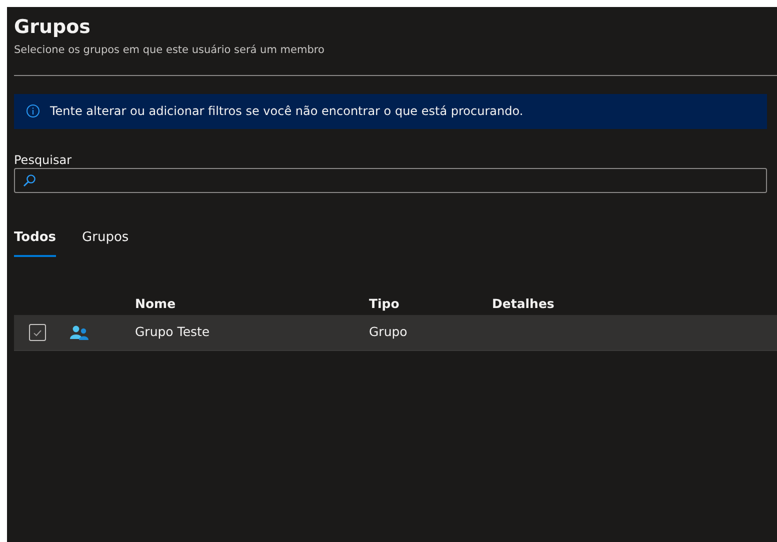 This screenshot has height=542, width=777. I want to click on tab: Grupos, so click(105, 243).